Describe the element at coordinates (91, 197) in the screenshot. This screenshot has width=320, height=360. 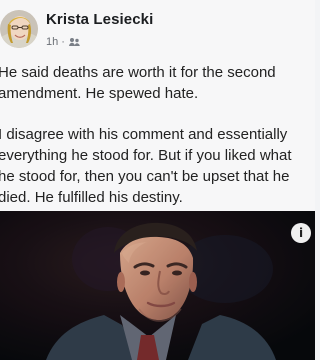
I see `post-text-line: died. He fulfilled his destiny.` at that location.